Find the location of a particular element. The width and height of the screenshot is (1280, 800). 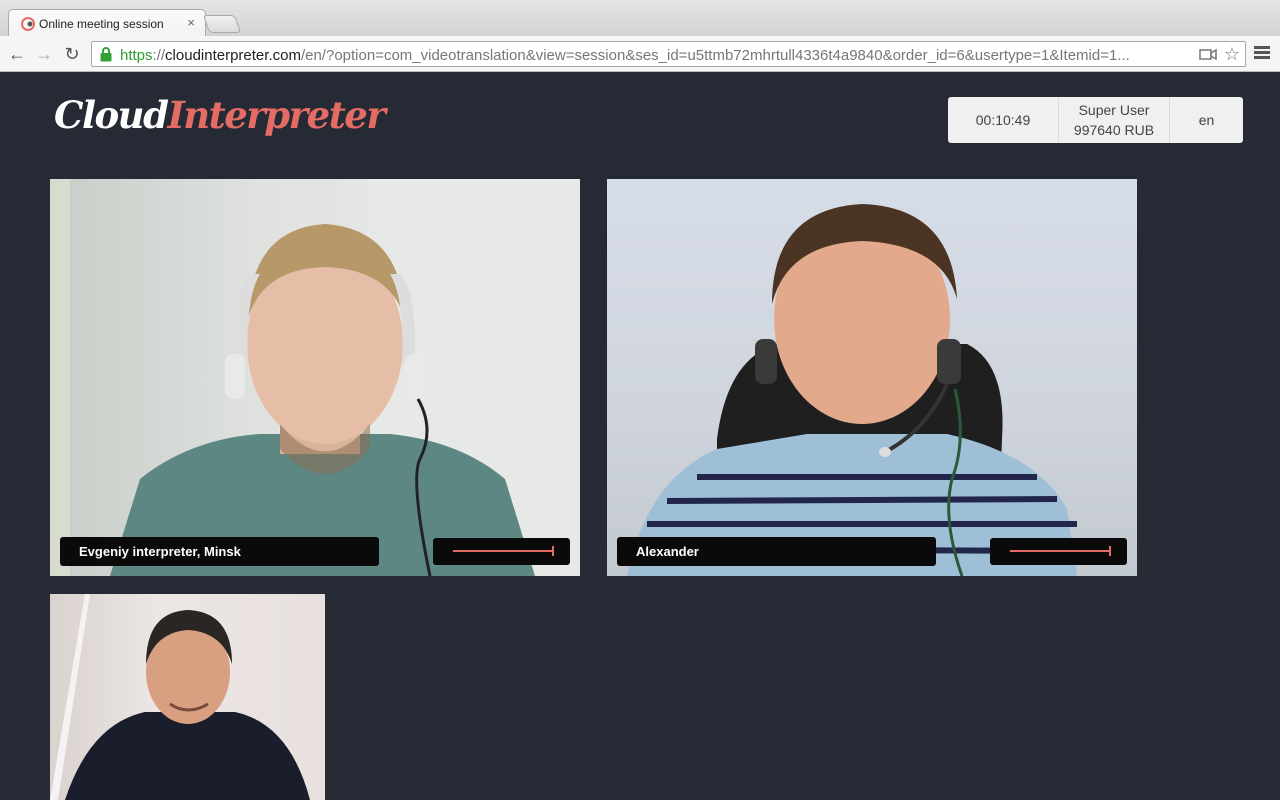

participant-name-label: Evgeniy interpreter, Minsk is located at coordinates (219, 551).